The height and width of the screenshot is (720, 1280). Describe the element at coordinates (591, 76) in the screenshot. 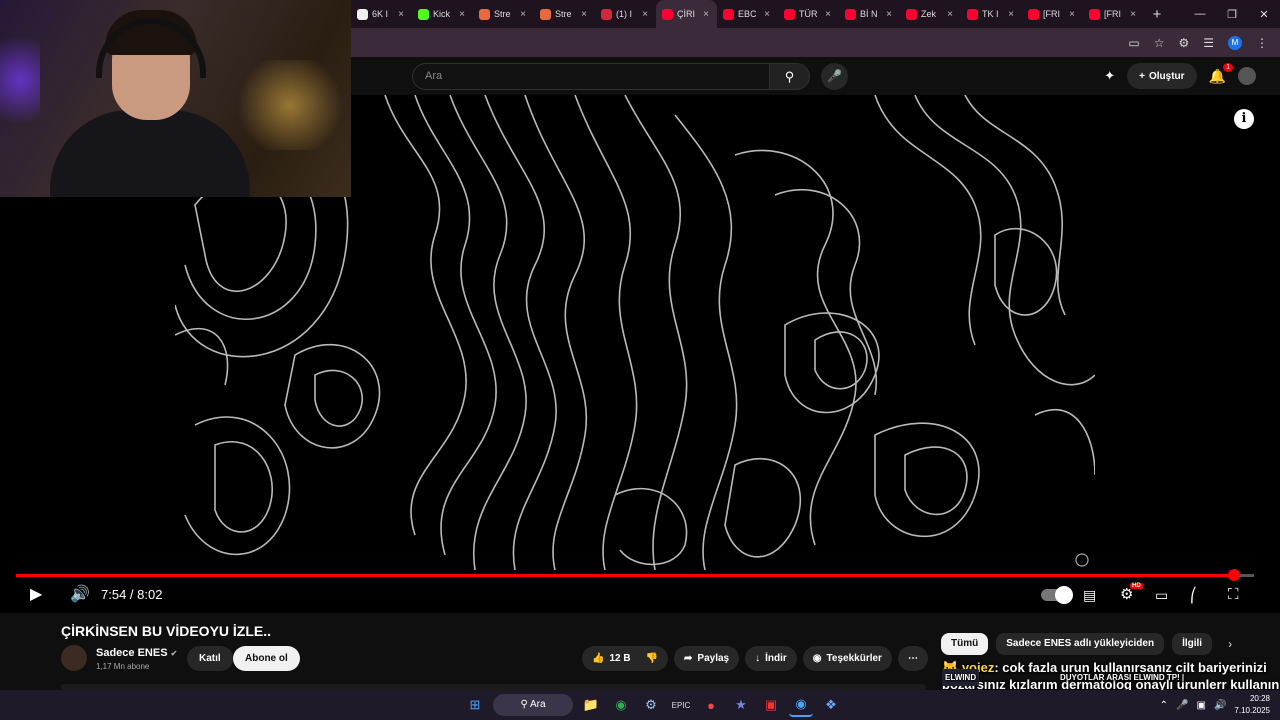

I see `search-input: Ara` at that location.